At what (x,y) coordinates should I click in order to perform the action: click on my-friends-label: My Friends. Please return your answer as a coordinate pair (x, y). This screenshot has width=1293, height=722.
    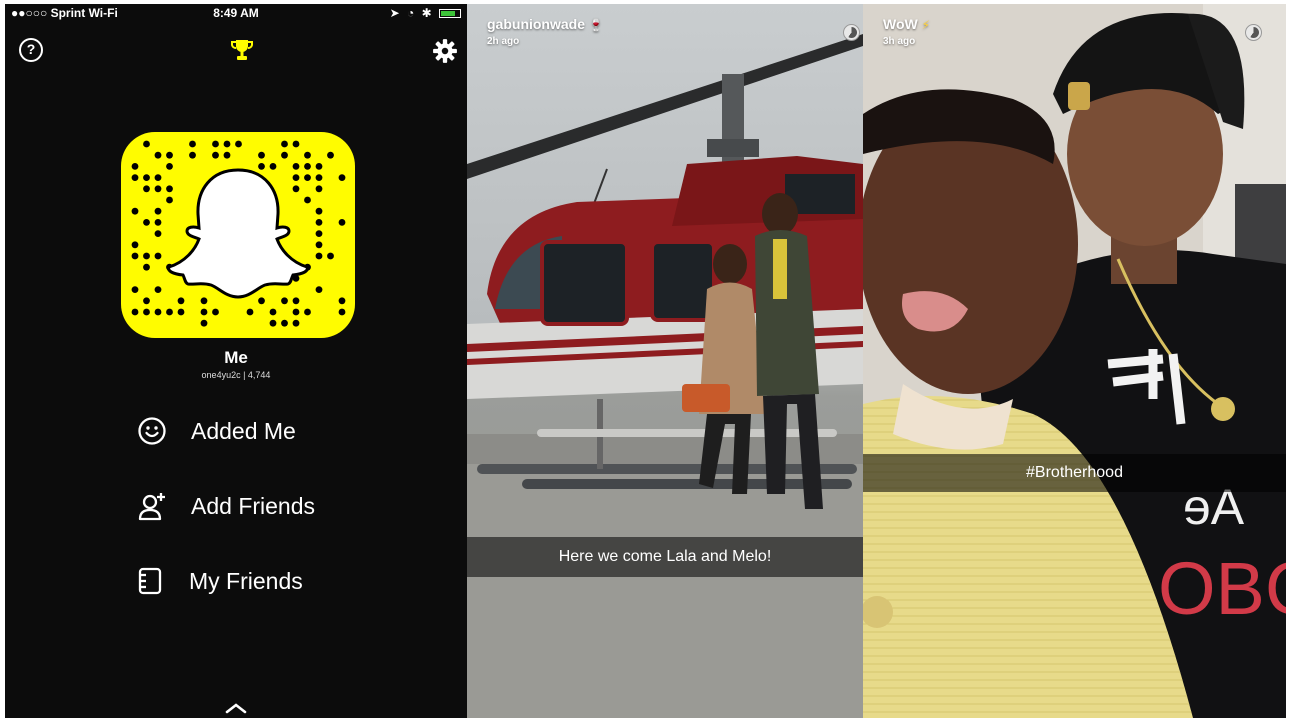
    Looking at the image, I should click on (246, 580).